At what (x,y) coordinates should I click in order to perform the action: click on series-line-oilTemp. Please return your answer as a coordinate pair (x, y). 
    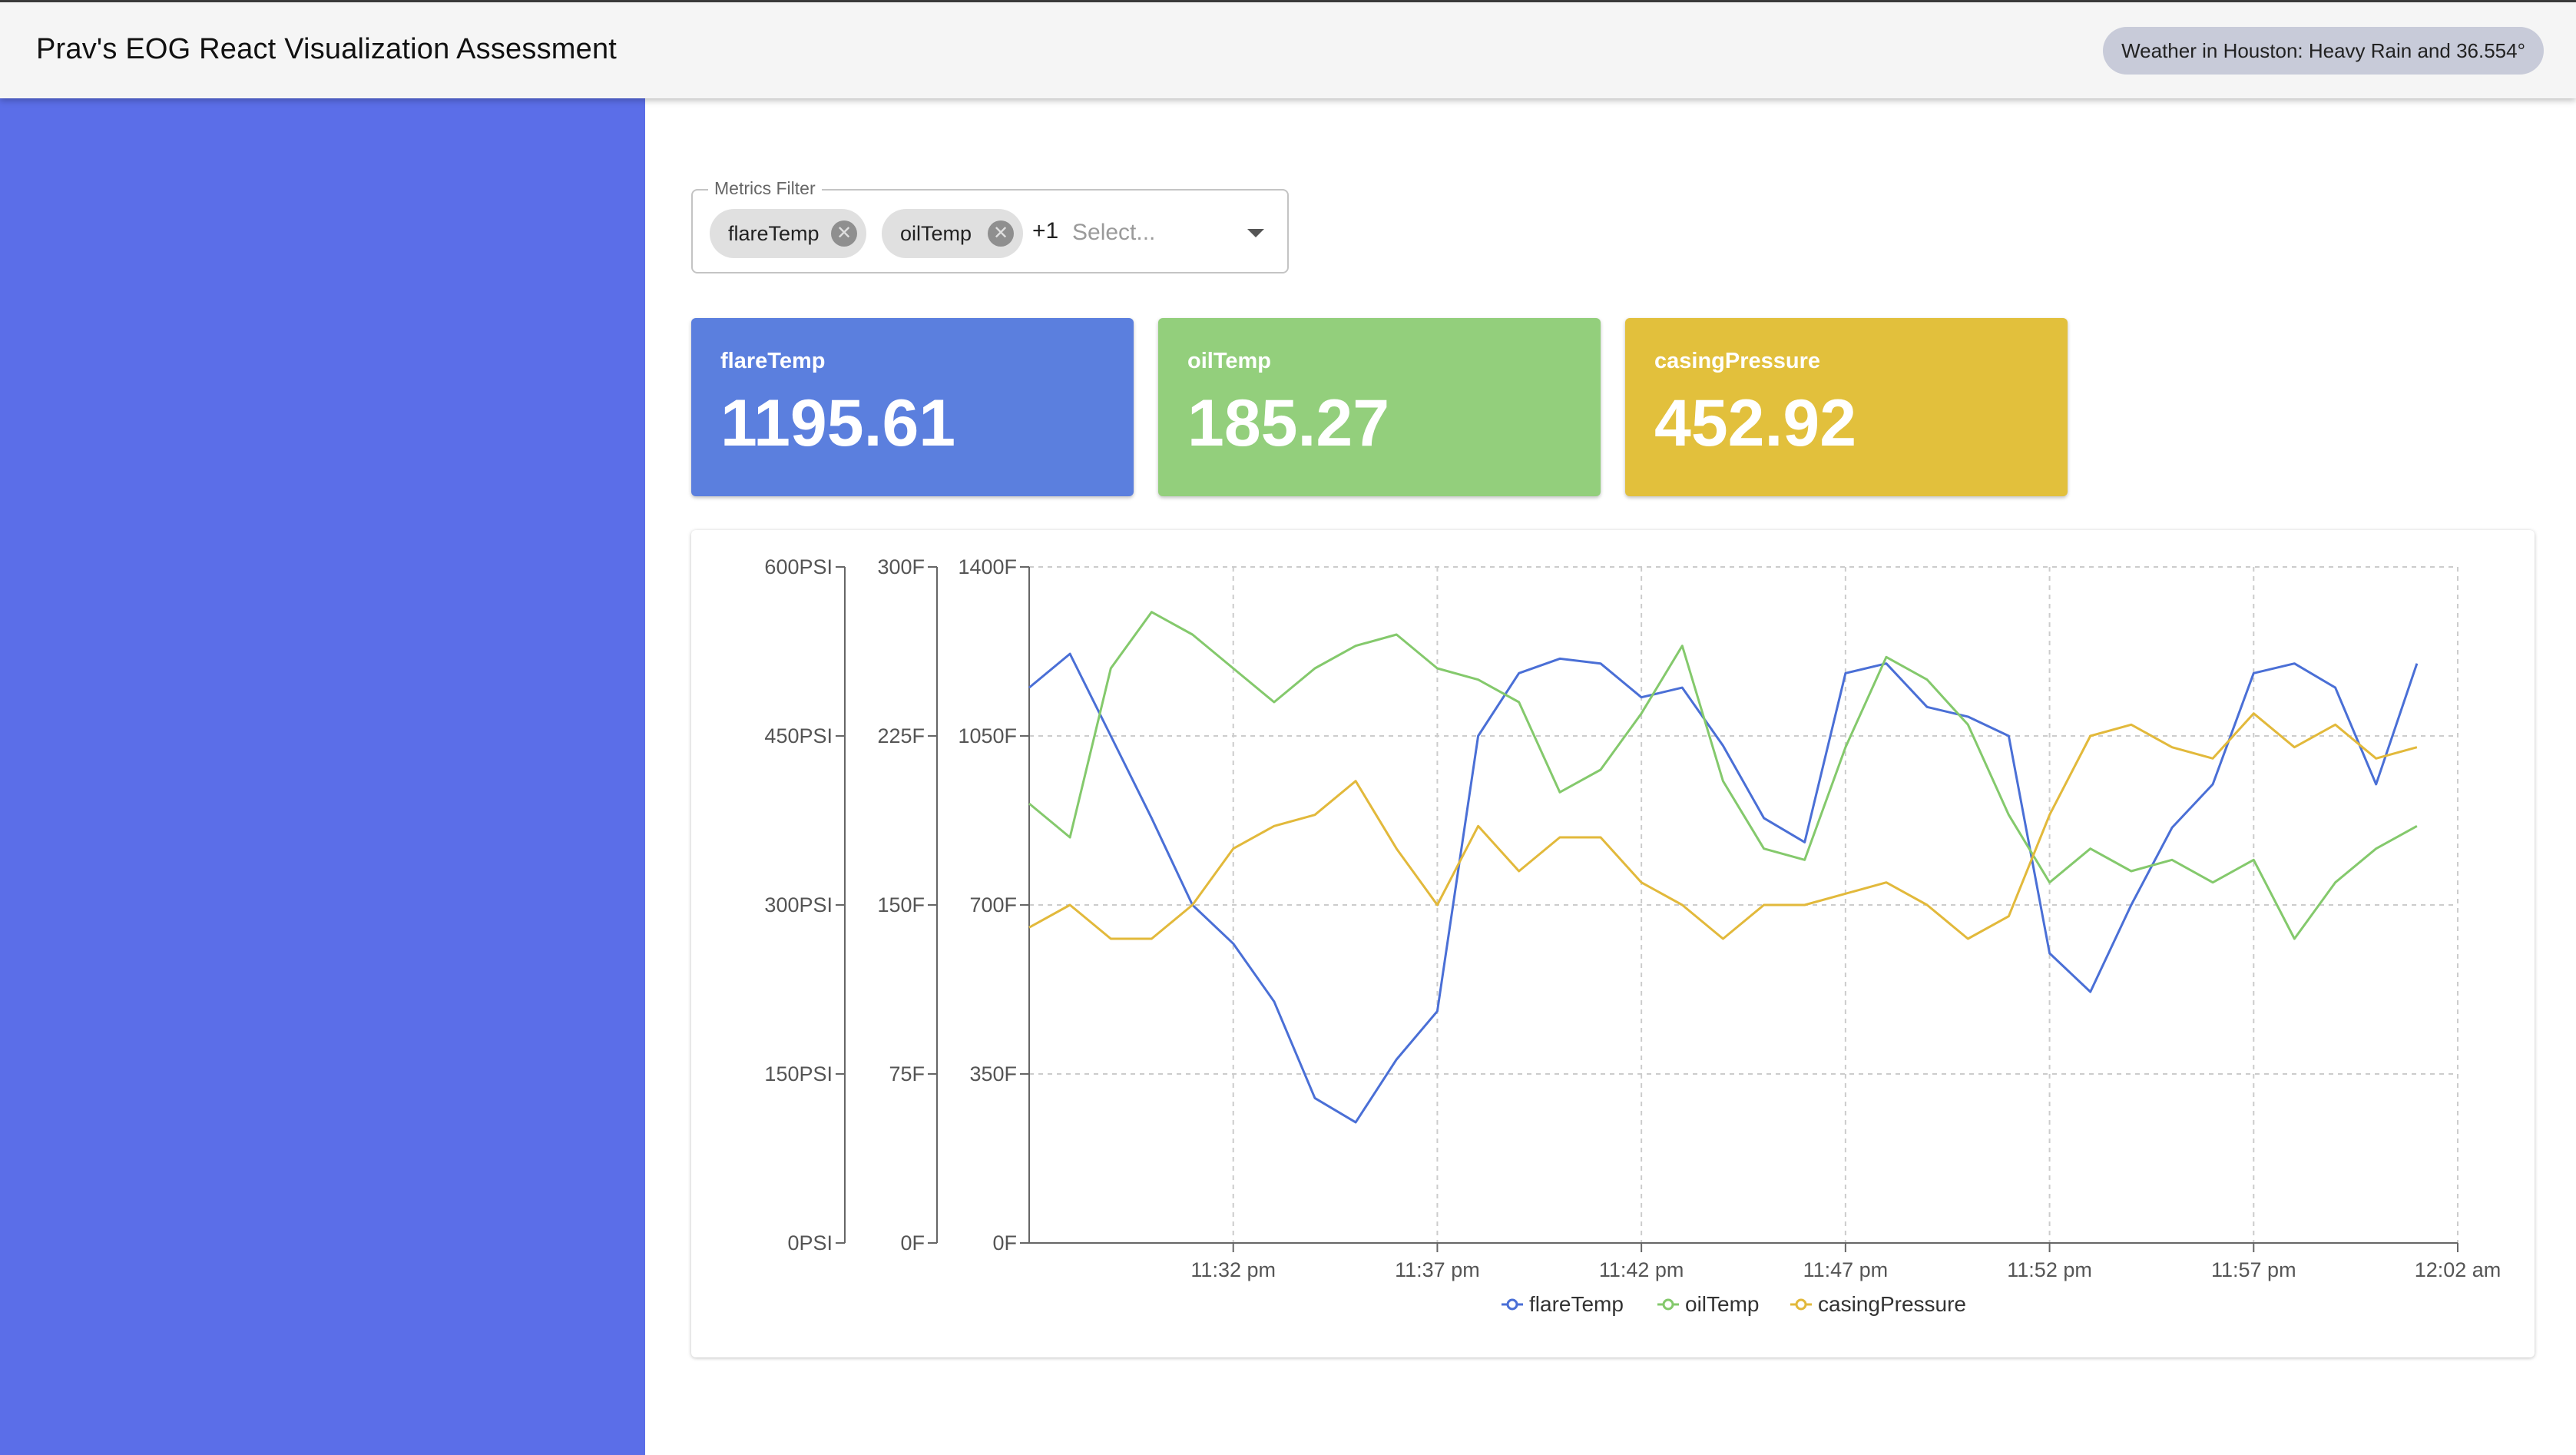
    Looking at the image, I should click on (1723, 775).